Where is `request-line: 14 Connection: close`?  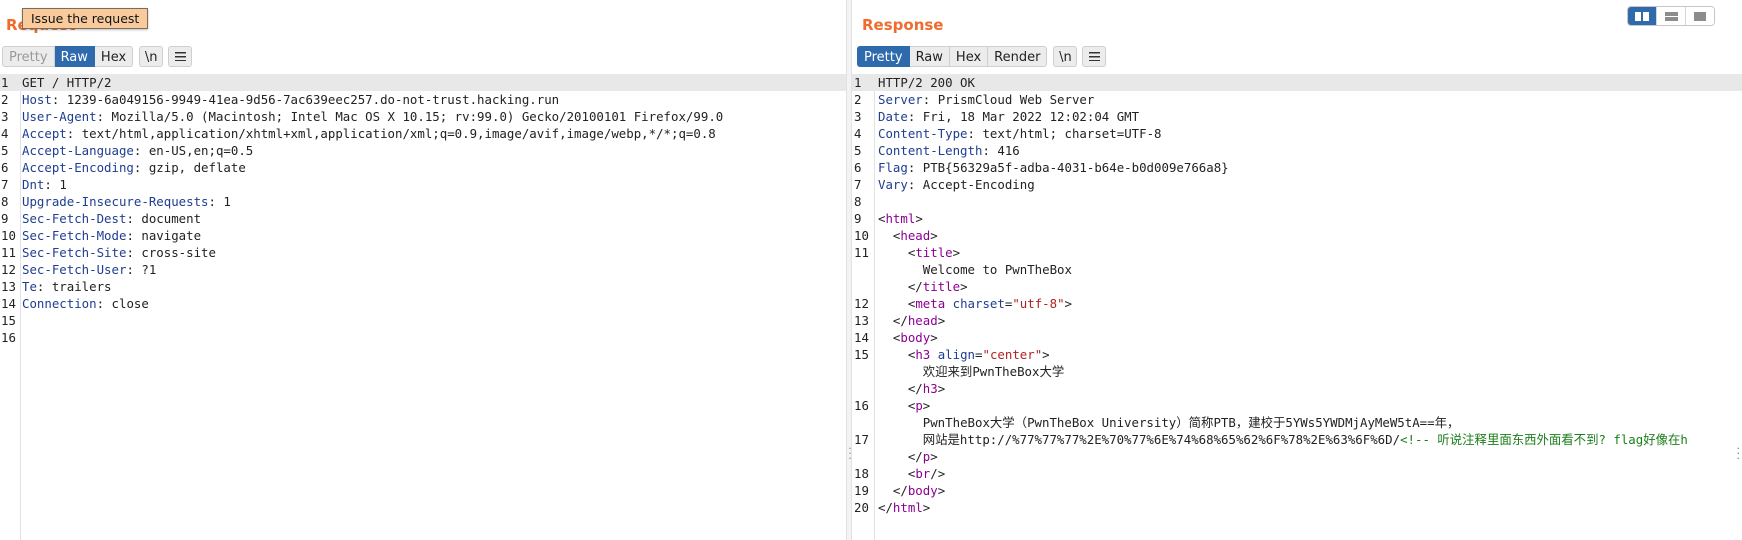 request-line: 14 Connection: close is located at coordinates (423, 303).